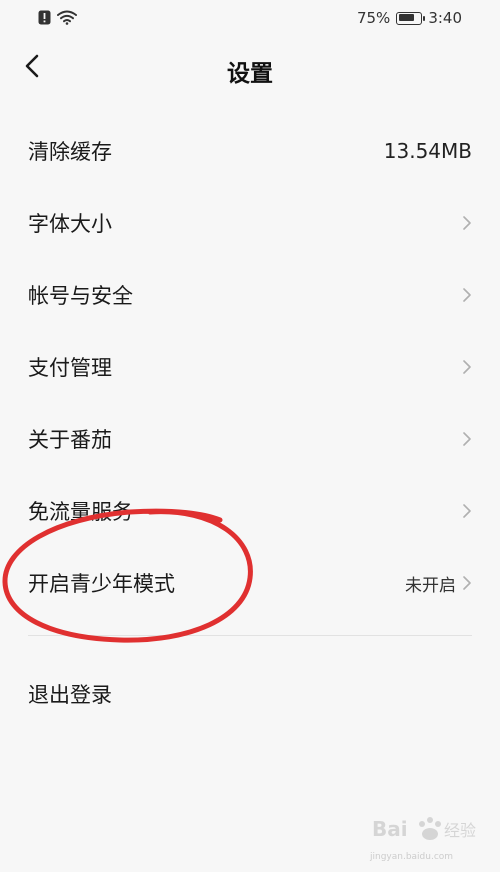  I want to click on battery-percent: 75%, so click(373, 18).